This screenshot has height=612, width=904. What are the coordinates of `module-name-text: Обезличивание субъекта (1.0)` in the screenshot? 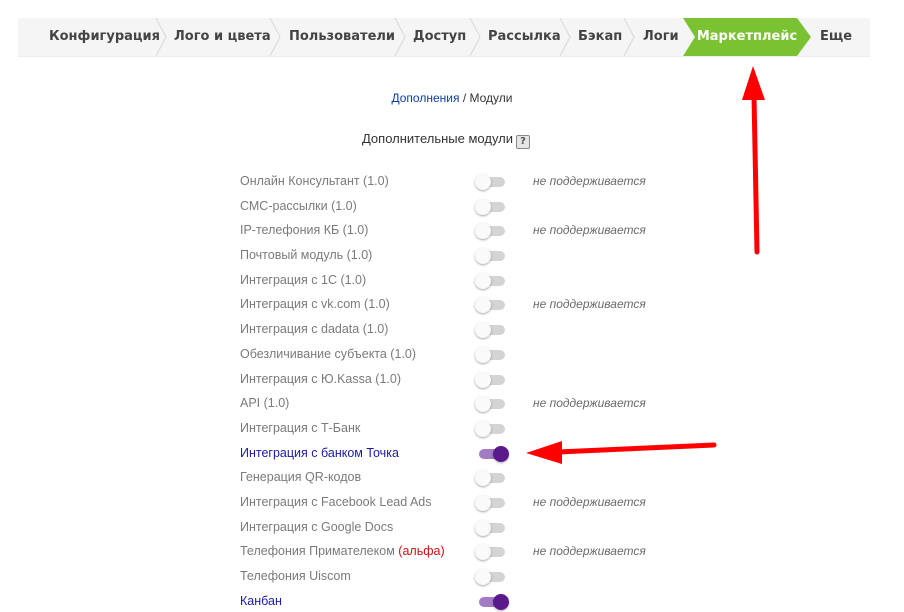 It's located at (328, 353).